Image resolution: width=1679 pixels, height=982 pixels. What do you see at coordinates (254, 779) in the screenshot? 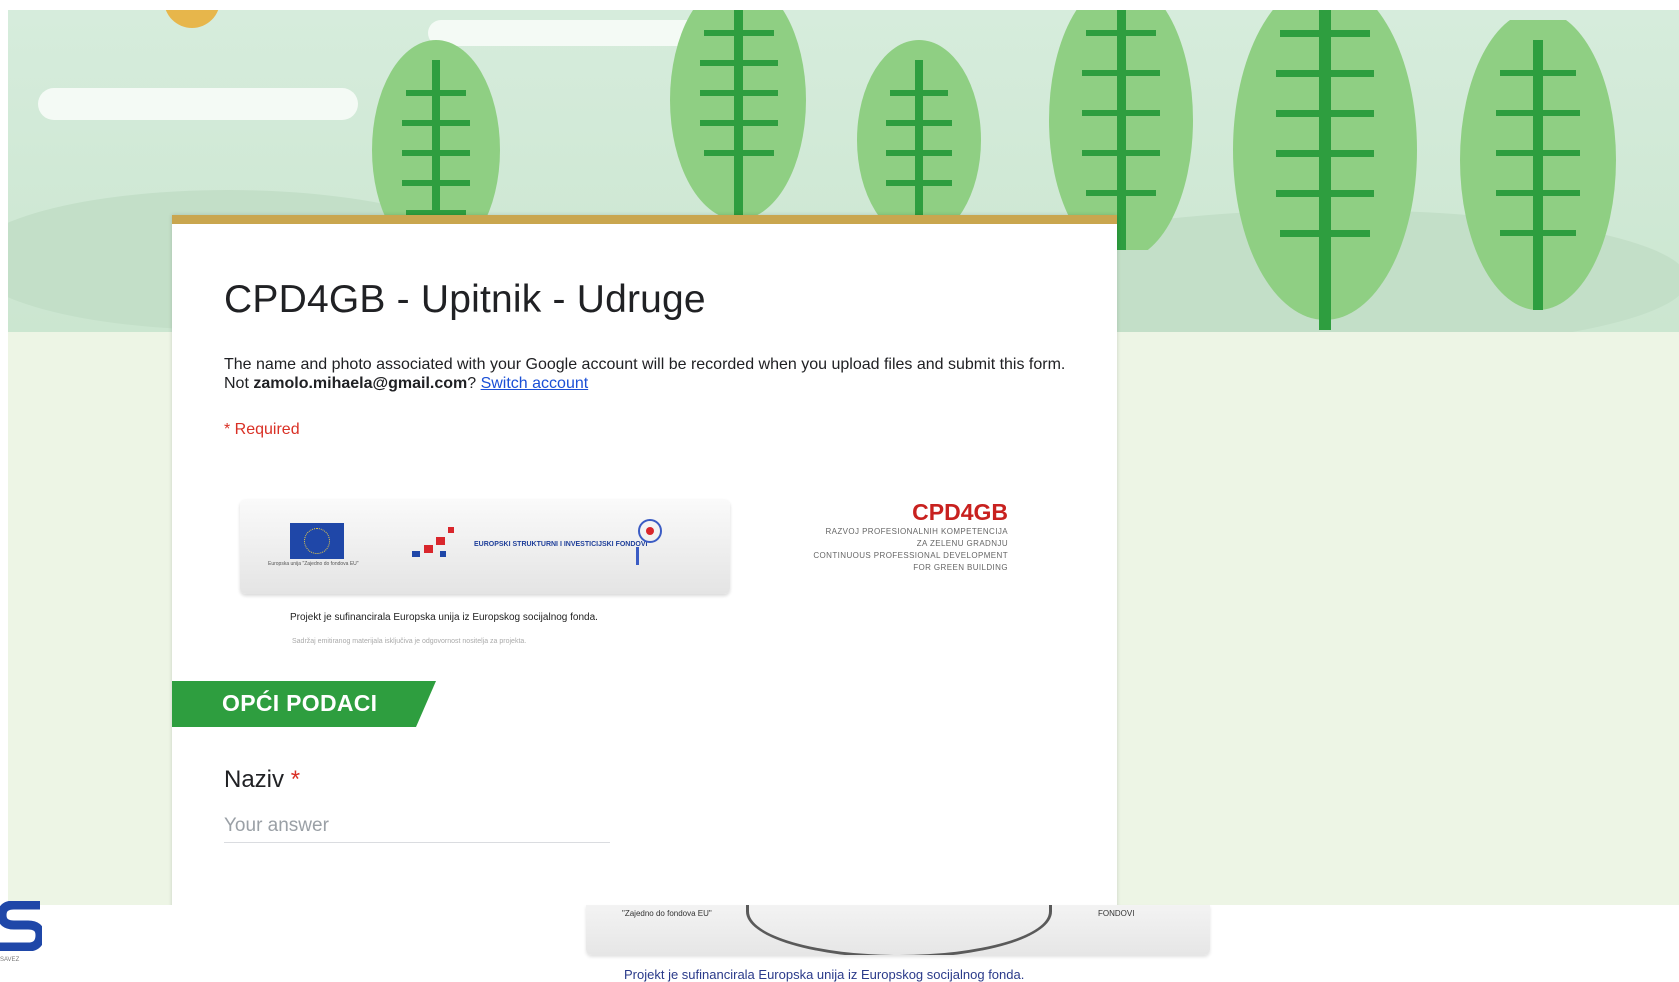
I see `question-text: Naziv` at bounding box center [254, 779].